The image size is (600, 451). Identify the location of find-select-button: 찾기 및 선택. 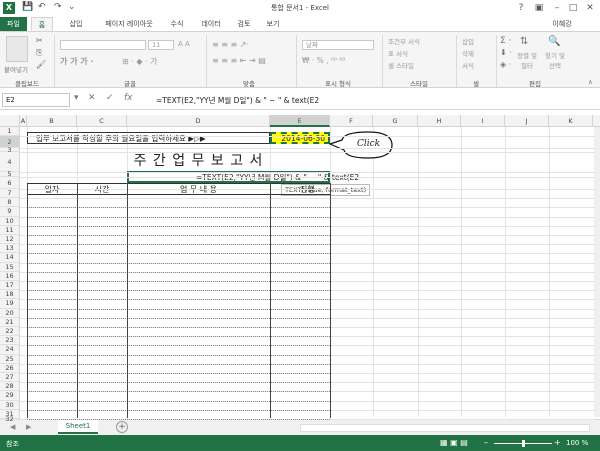
(555, 60).